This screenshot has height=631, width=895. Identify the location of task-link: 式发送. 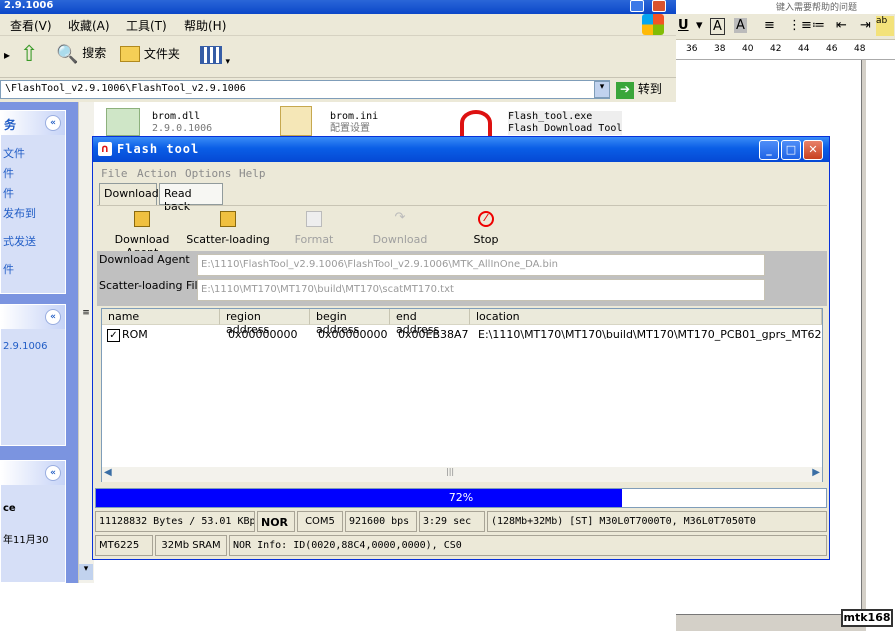
(19, 241).